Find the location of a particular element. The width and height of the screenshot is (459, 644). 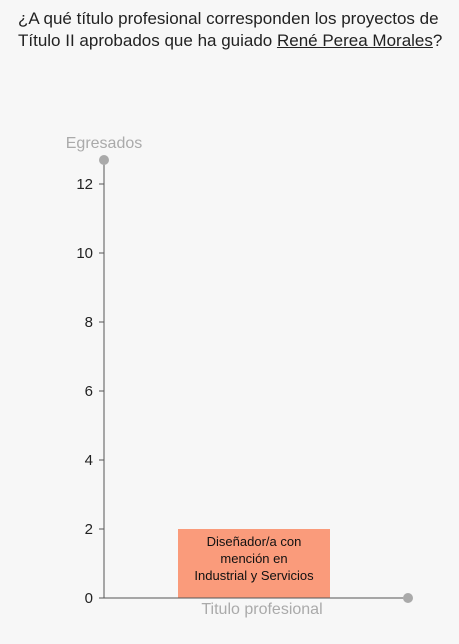

y-axis-ticks: 0 2 4 6 8 10 12 is located at coordinates (90, 391).